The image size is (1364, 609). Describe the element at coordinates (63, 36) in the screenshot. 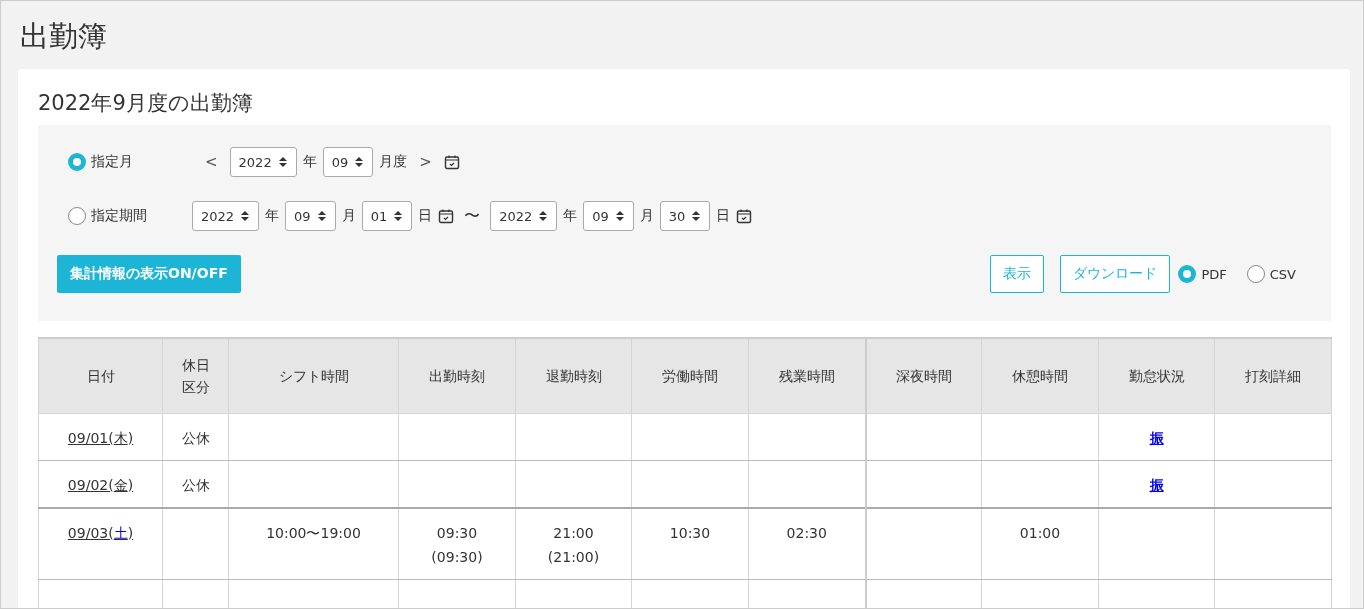

I see `page-title: 出勤簿` at that location.